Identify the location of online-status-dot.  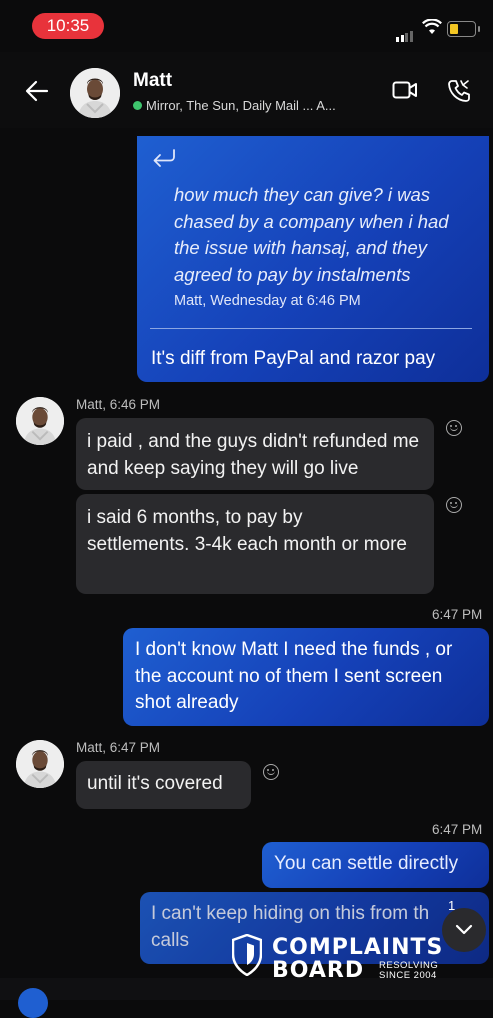
(137, 106).